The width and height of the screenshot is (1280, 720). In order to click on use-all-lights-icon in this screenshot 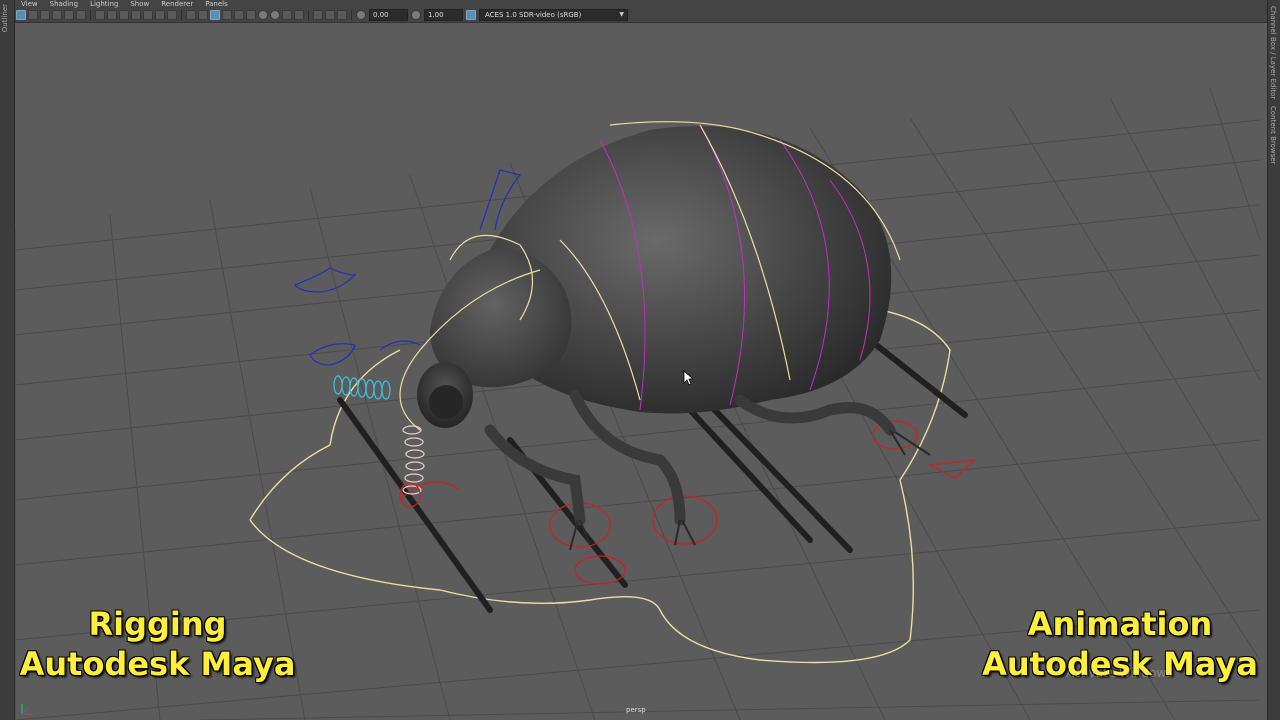, I will do `click(239, 15)`.